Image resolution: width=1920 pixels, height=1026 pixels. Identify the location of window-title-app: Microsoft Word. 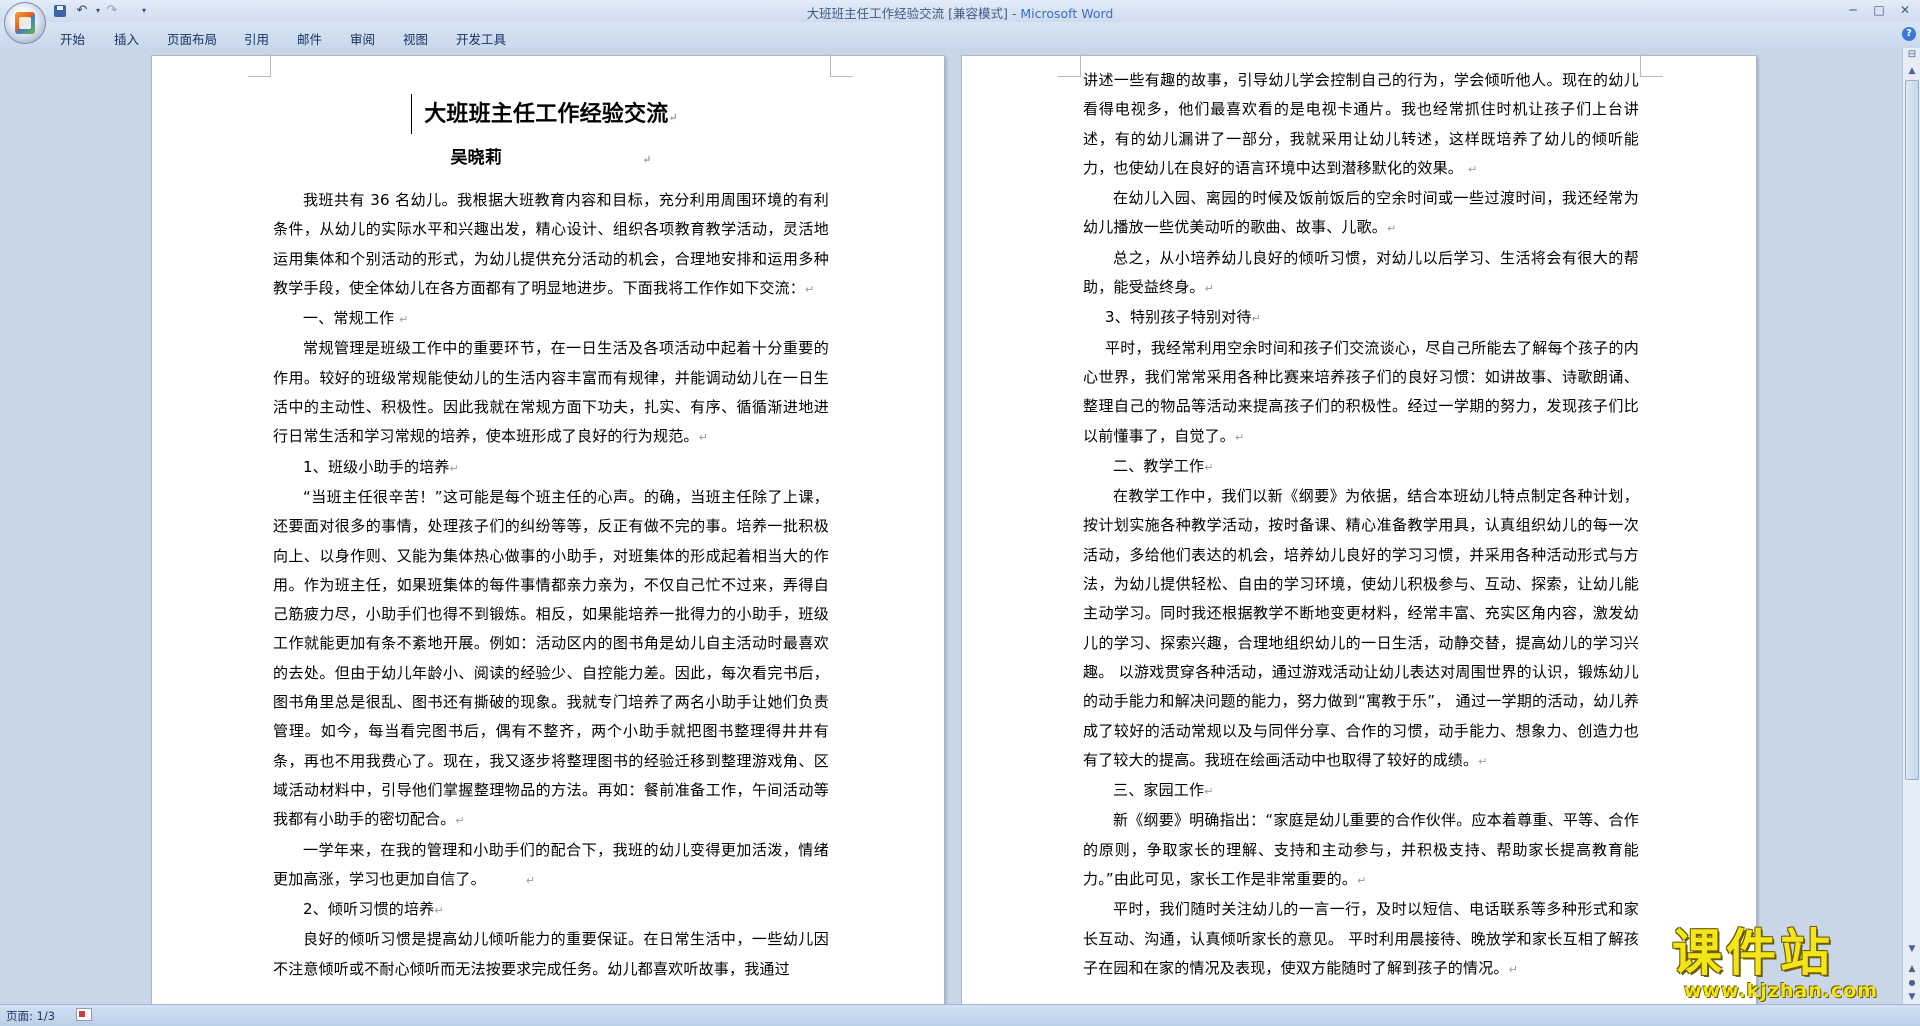
(1067, 13).